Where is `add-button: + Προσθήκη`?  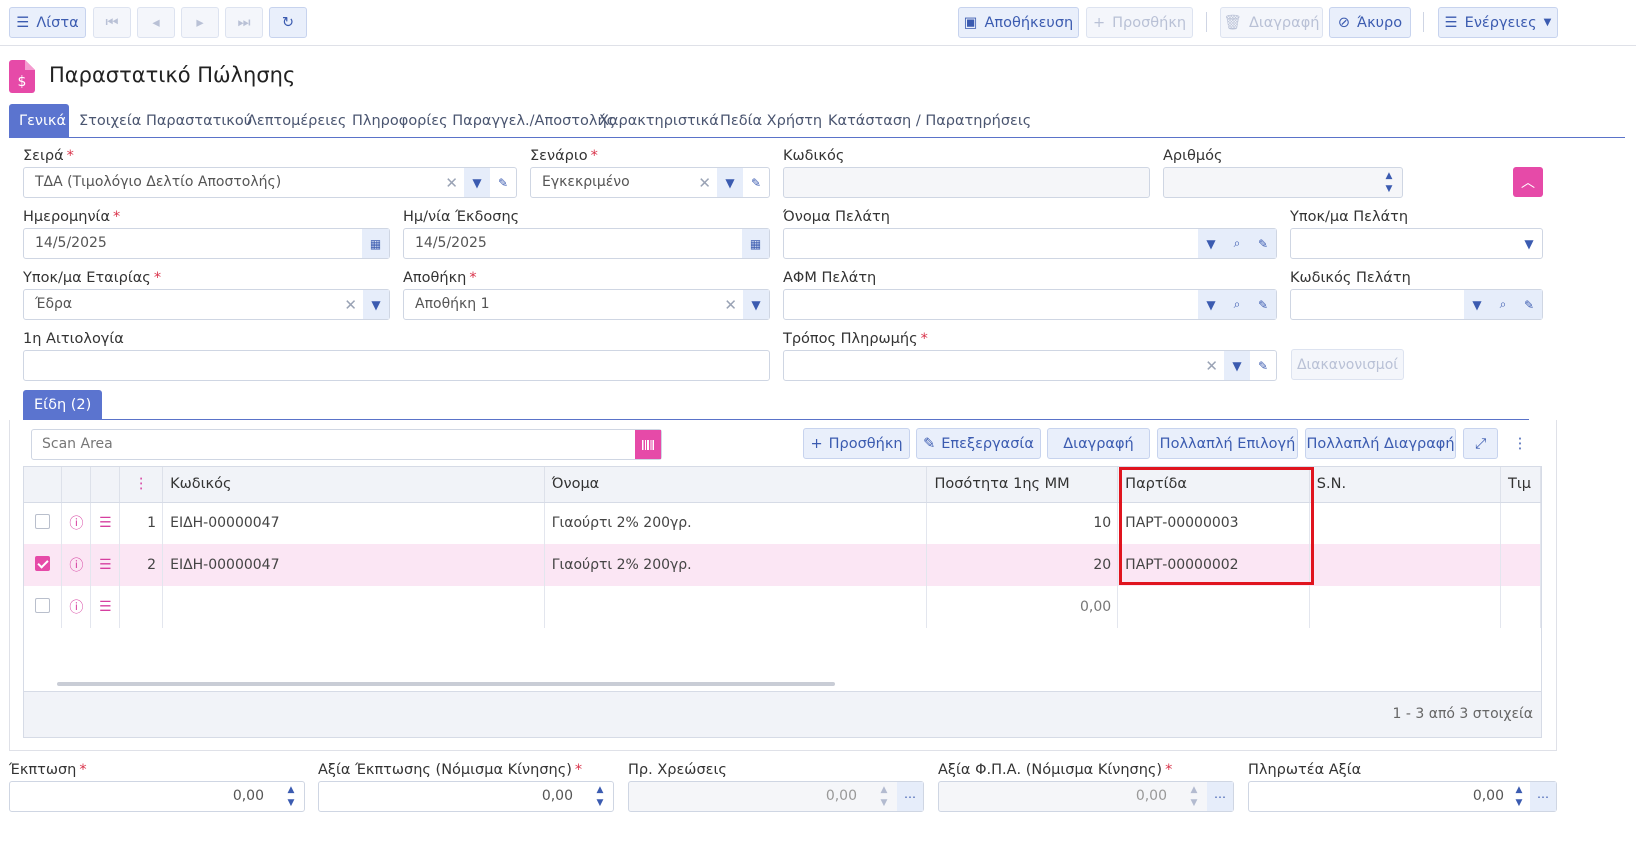 add-button: + Προσθήκη is located at coordinates (1139, 22).